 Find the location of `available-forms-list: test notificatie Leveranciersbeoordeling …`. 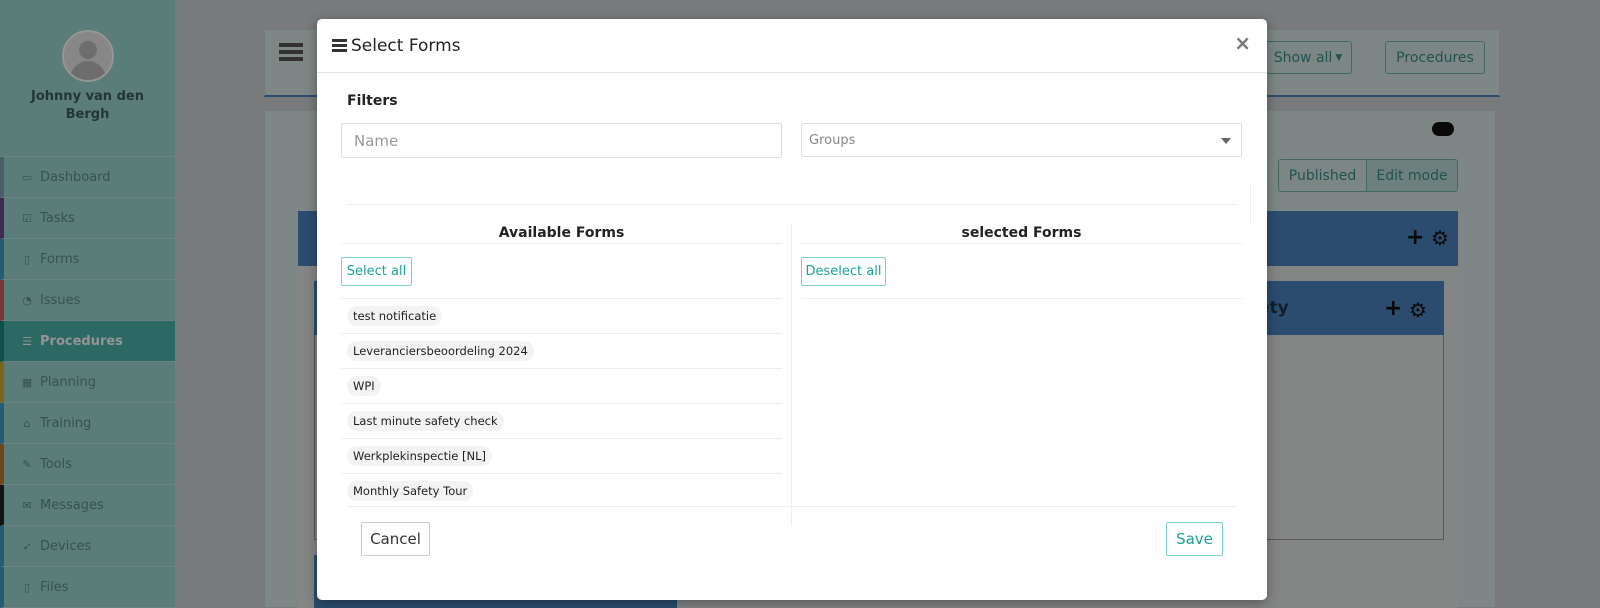

available-forms-list: test notificatie Leveranciersbeoordeling … is located at coordinates (561, 403).